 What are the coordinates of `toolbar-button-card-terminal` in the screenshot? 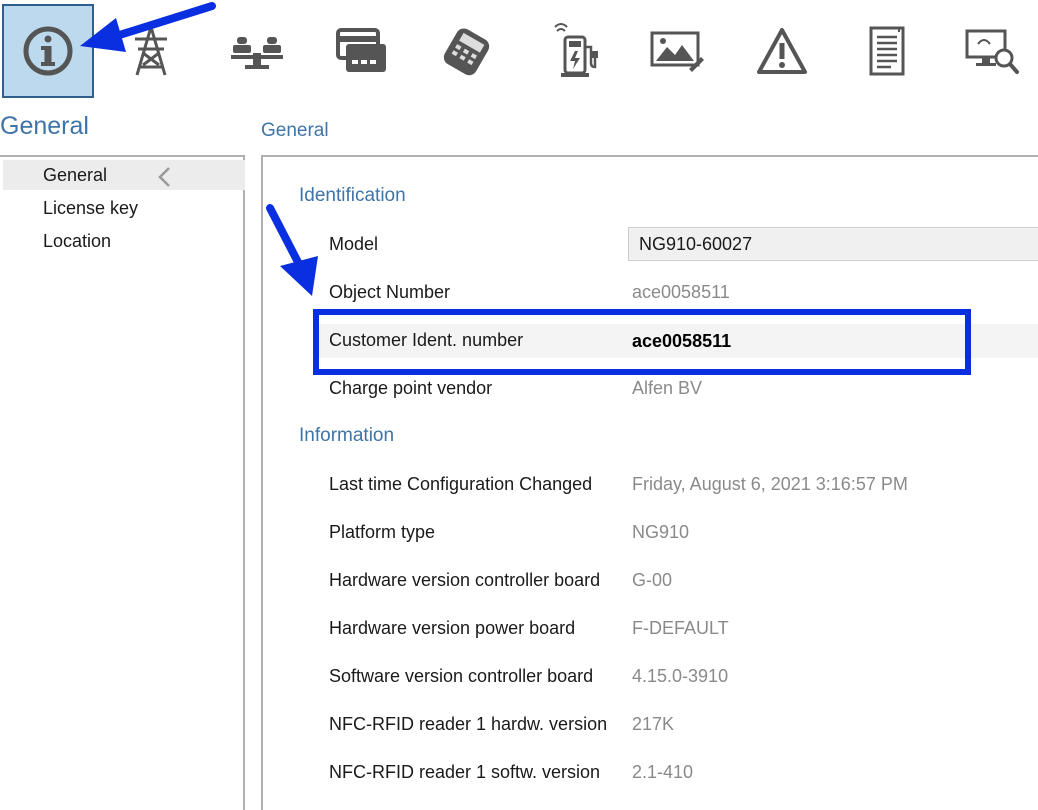 It's located at (467, 51).